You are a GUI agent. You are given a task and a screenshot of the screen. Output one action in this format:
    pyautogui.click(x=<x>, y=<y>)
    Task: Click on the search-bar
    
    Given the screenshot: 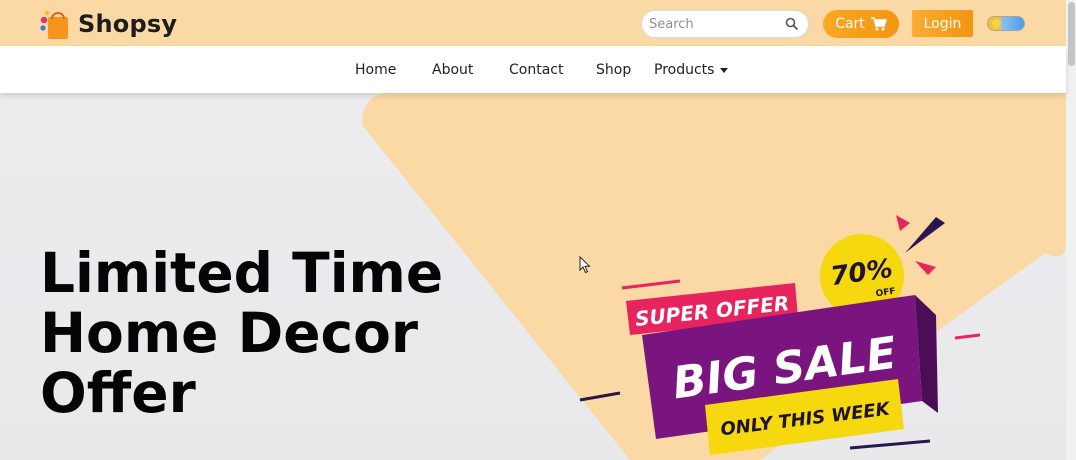 What is the action you would take?
    pyautogui.click(x=725, y=24)
    